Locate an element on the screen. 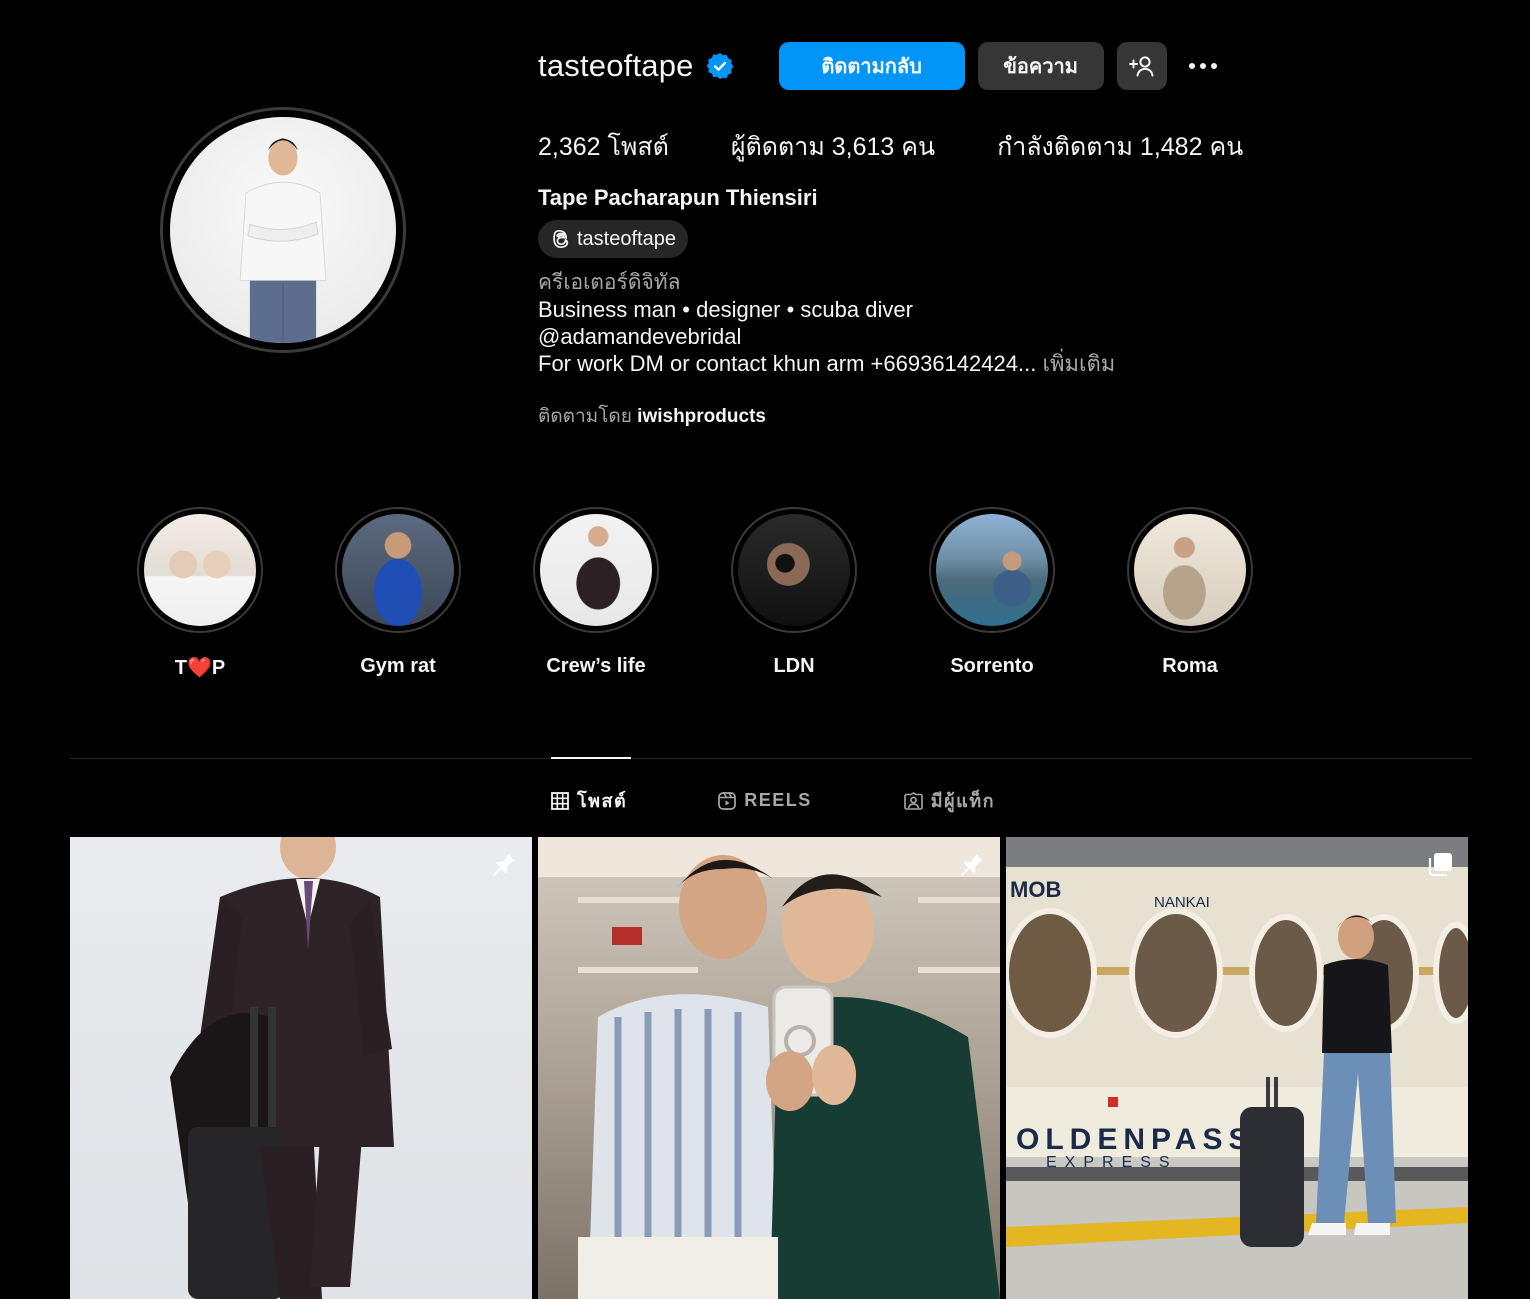 This screenshot has height=1299, width=1530. profile-header-row: tasteoftape ติดตามกลับ ข้อความ is located at coordinates (921, 66).